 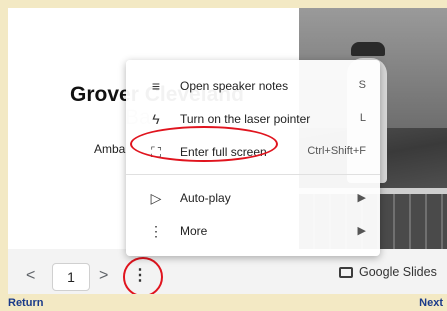 I want to click on google-slides-label: Google Slides, so click(x=398, y=272).